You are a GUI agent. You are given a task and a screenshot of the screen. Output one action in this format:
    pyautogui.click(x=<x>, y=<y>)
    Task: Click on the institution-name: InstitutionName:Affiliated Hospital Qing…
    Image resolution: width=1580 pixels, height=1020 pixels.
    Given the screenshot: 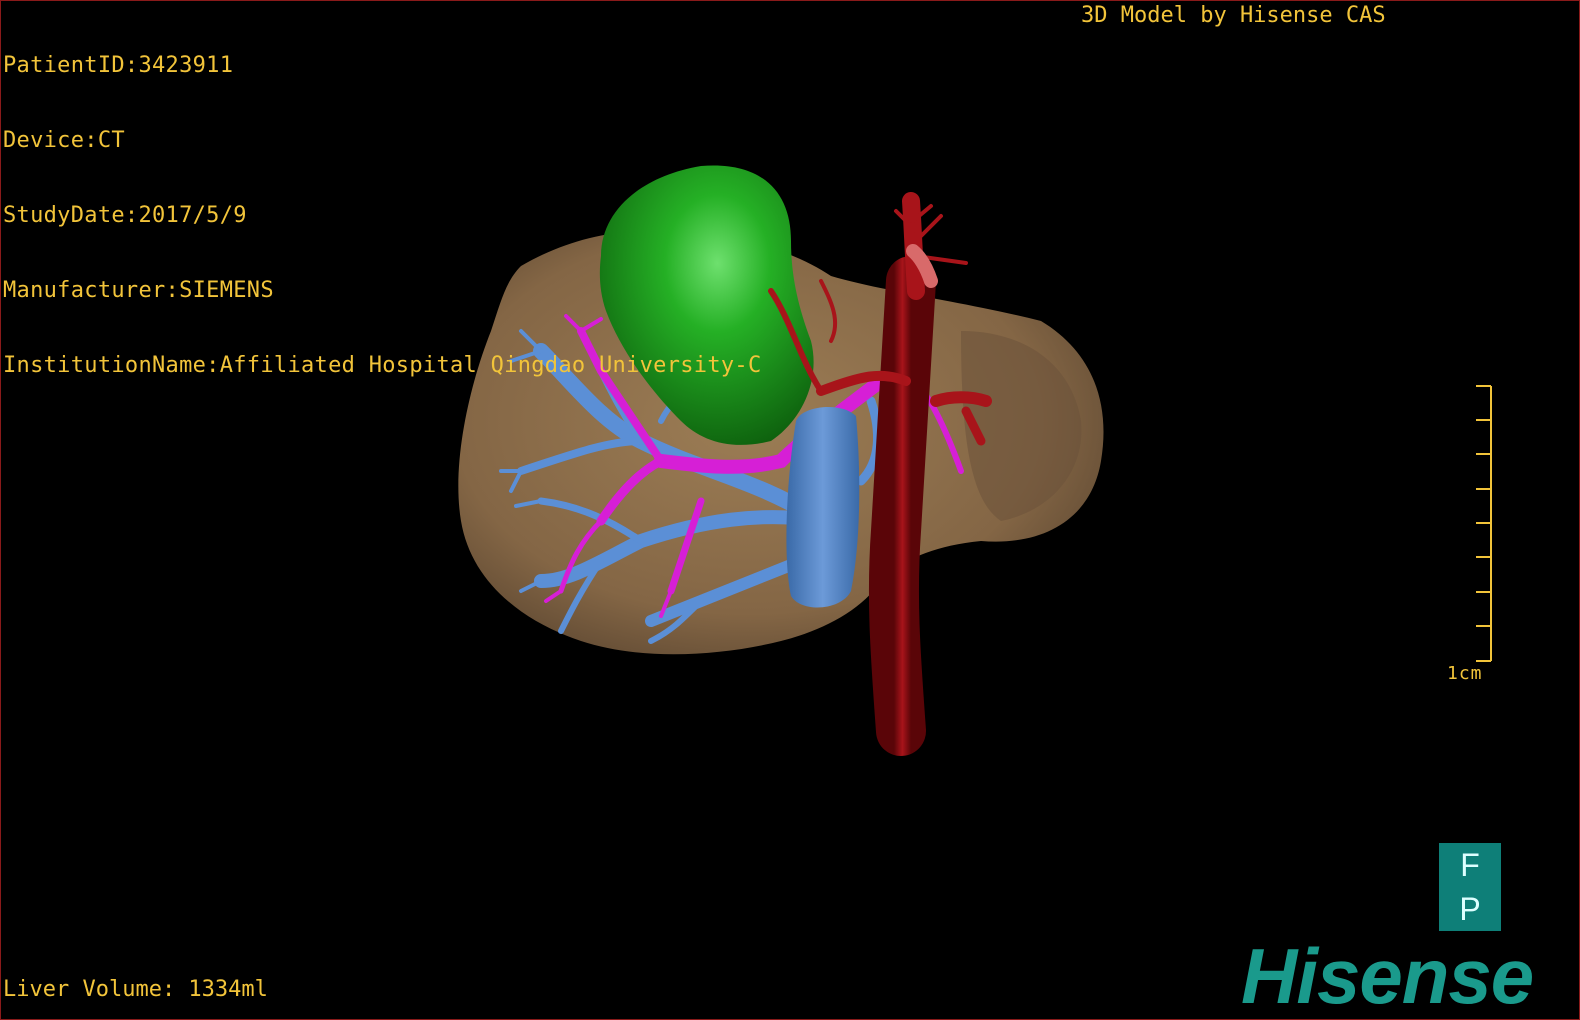 What is the action you would take?
    pyautogui.click(x=382, y=365)
    